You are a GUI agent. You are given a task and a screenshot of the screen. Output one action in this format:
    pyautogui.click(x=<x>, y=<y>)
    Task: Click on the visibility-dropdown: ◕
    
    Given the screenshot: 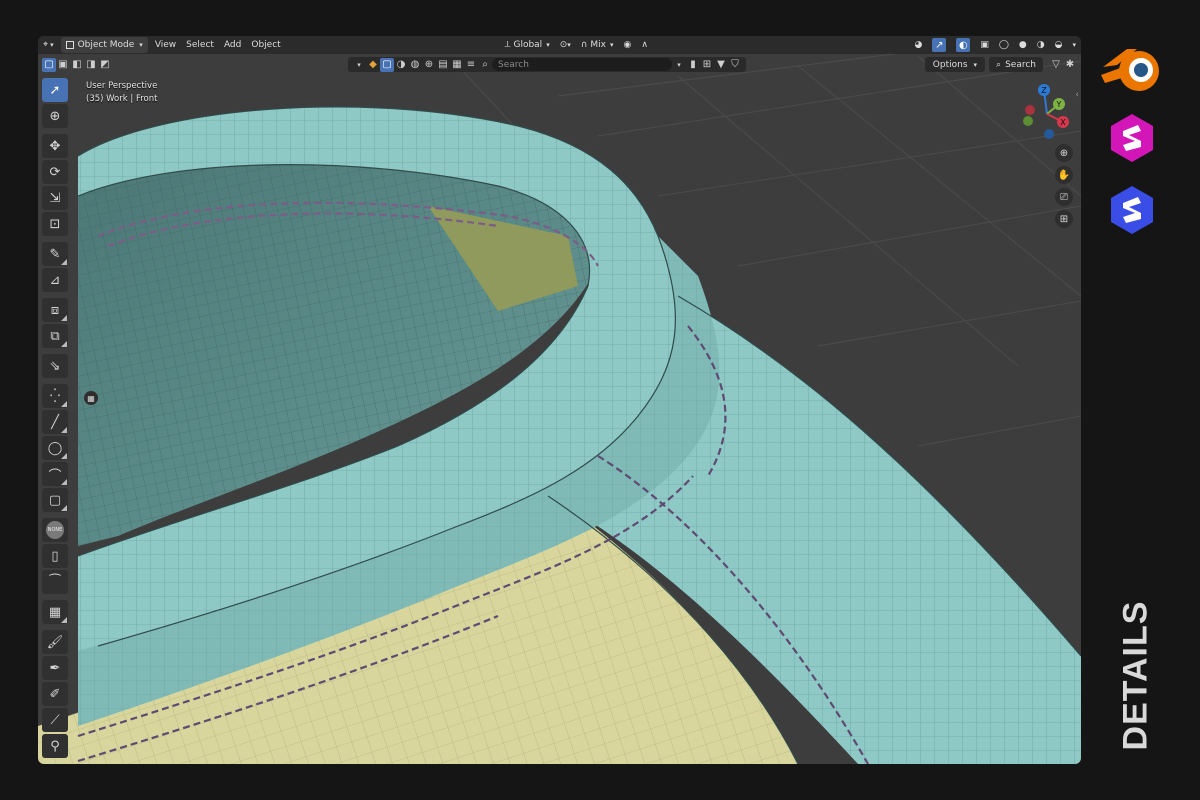 What is the action you would take?
    pyautogui.click(x=918, y=45)
    